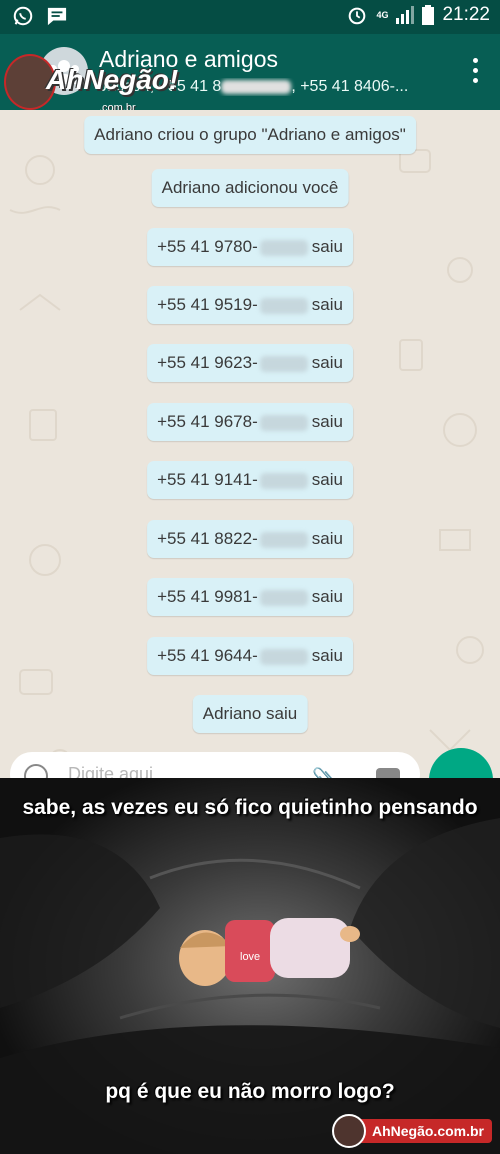 Image resolution: width=500 pixels, height=1154 pixels. I want to click on phone-number: +55 41 9519-, so click(207, 304).